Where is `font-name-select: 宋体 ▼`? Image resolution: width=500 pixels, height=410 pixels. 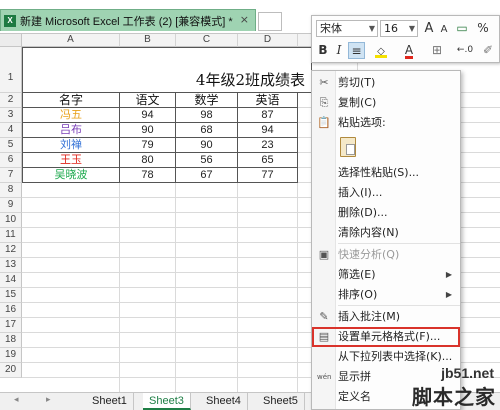 font-name-select: 宋体 ▼ is located at coordinates (347, 28).